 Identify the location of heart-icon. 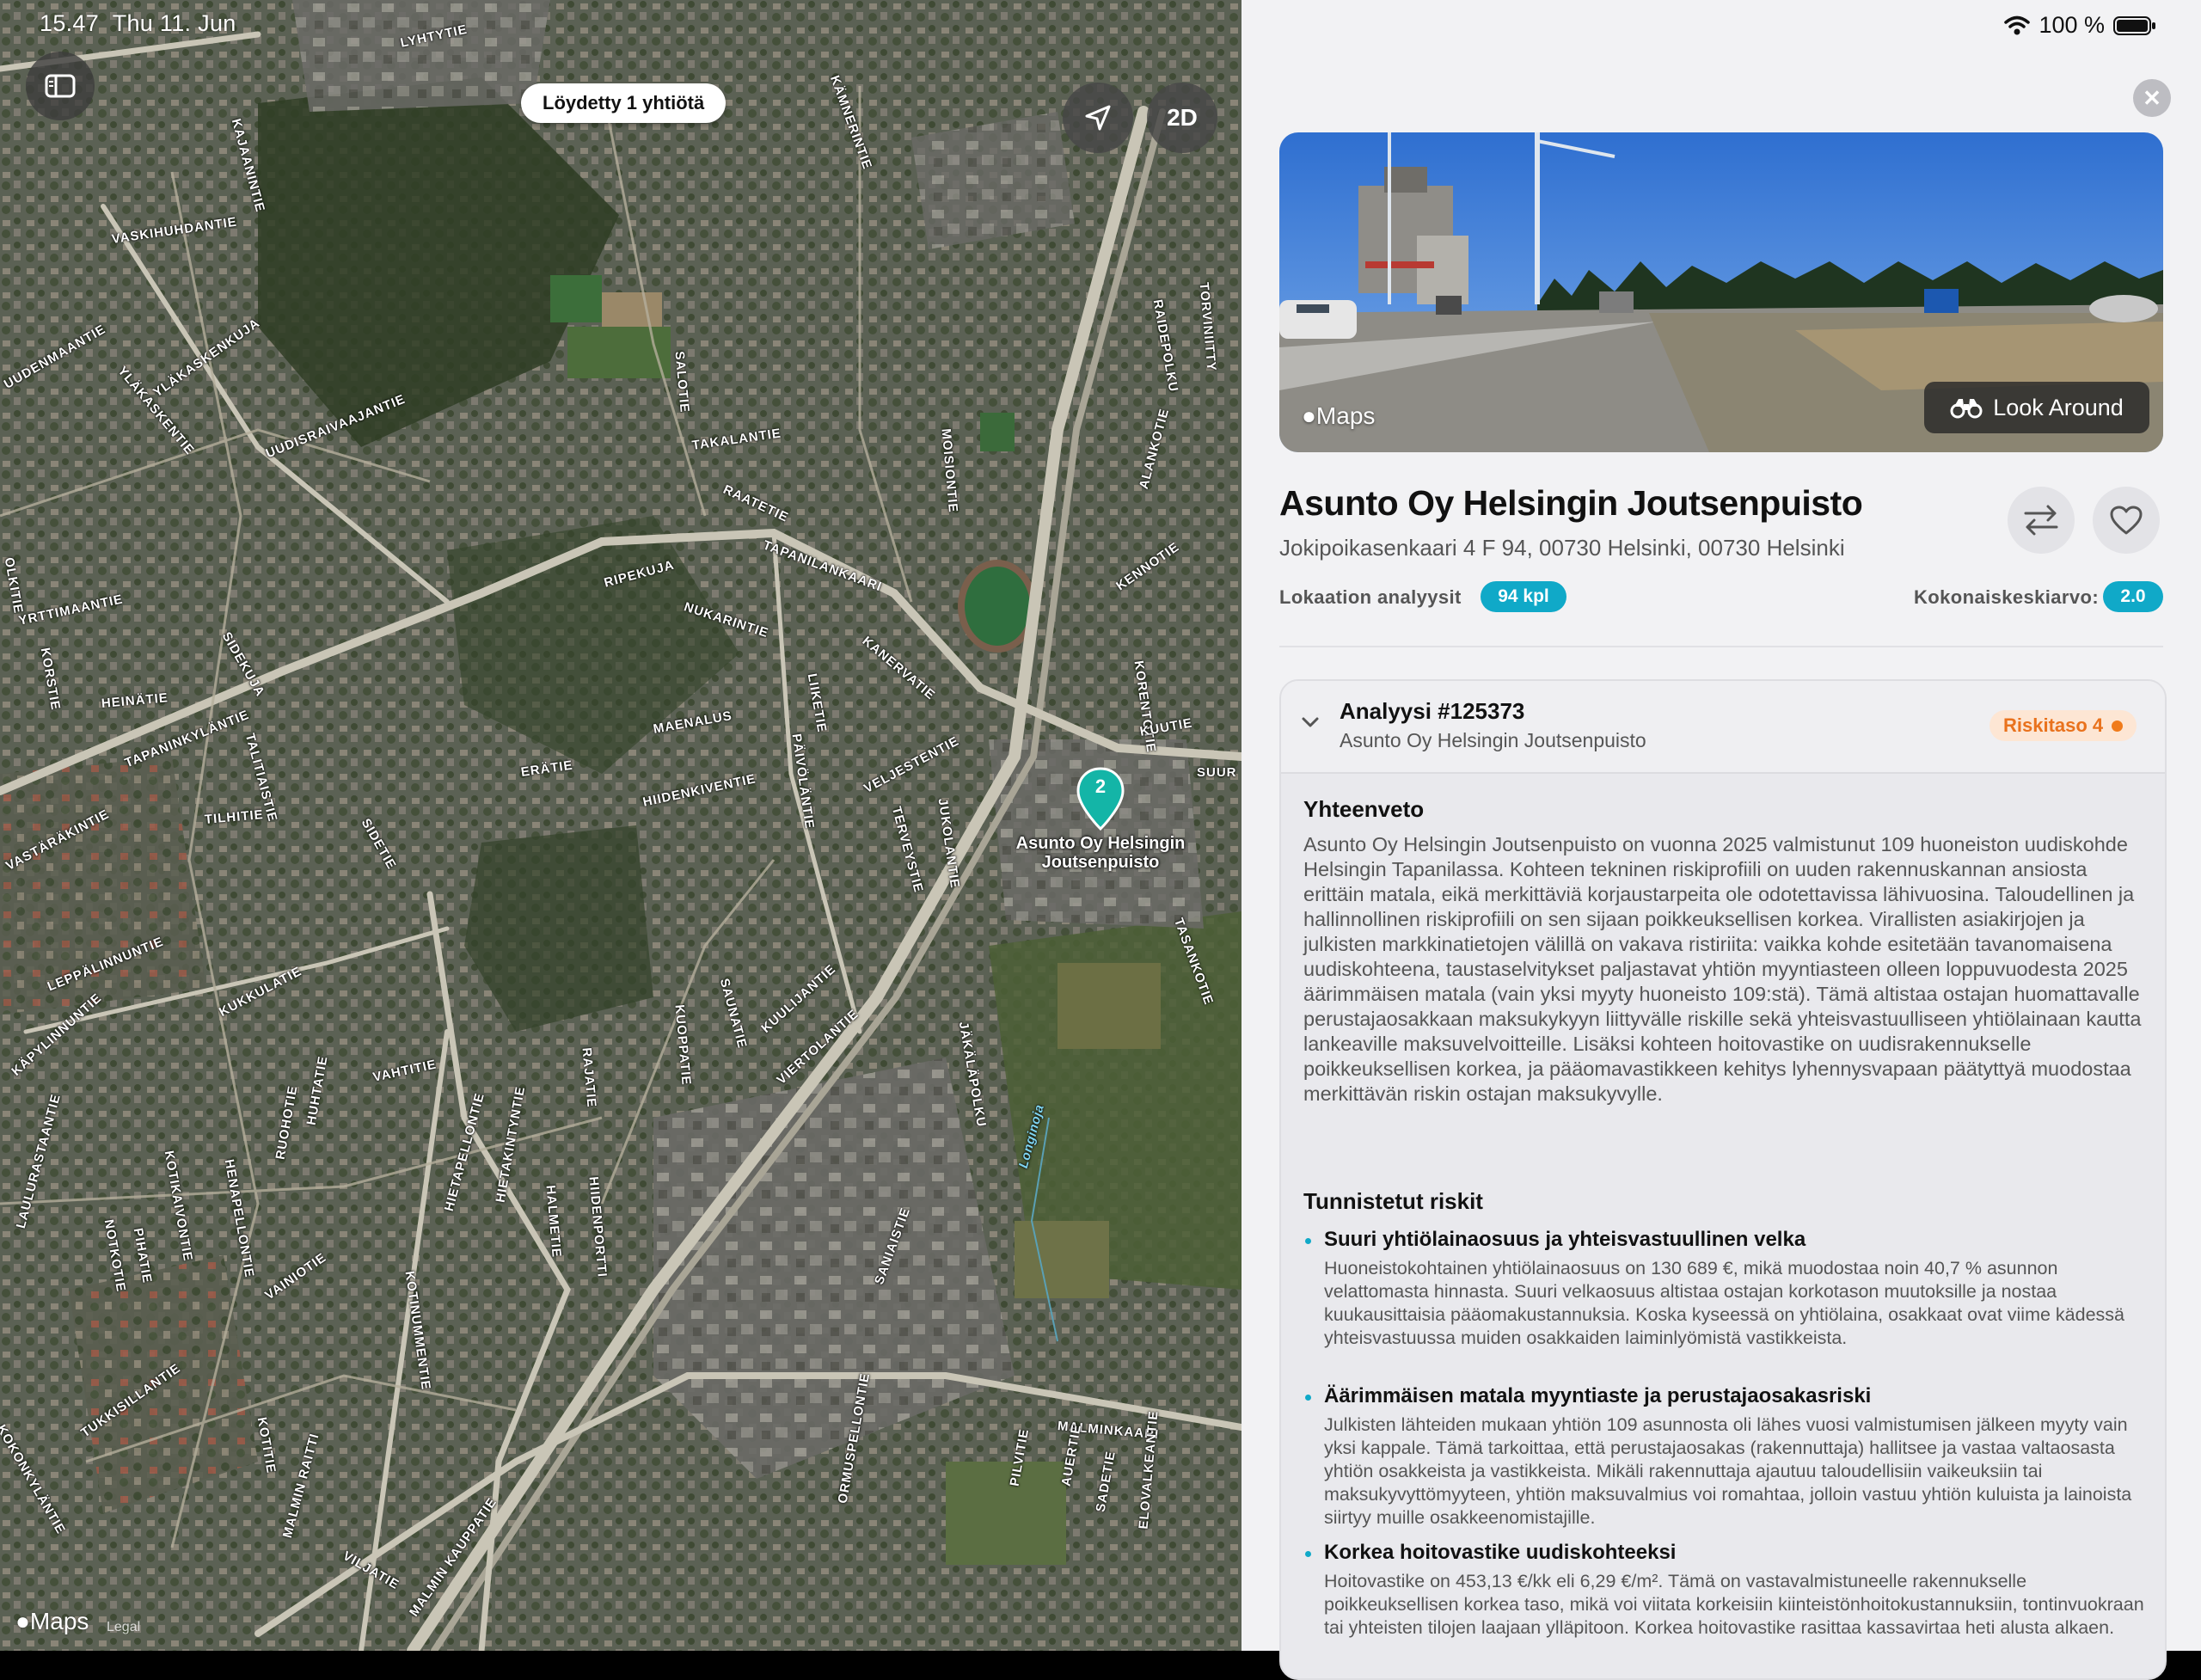
(2126, 520).